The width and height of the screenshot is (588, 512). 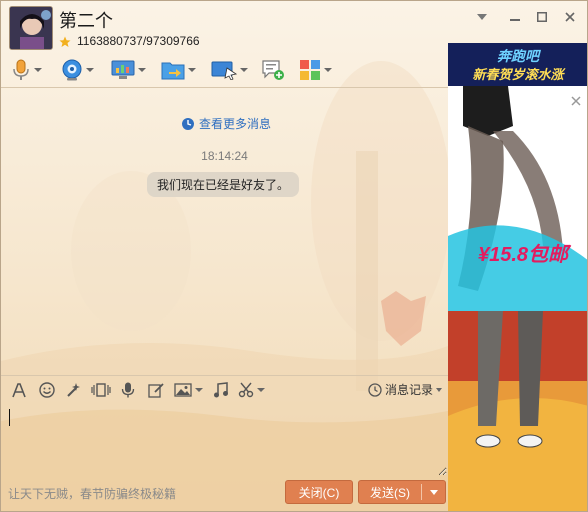 I want to click on edit-icon, so click(x=156, y=390).